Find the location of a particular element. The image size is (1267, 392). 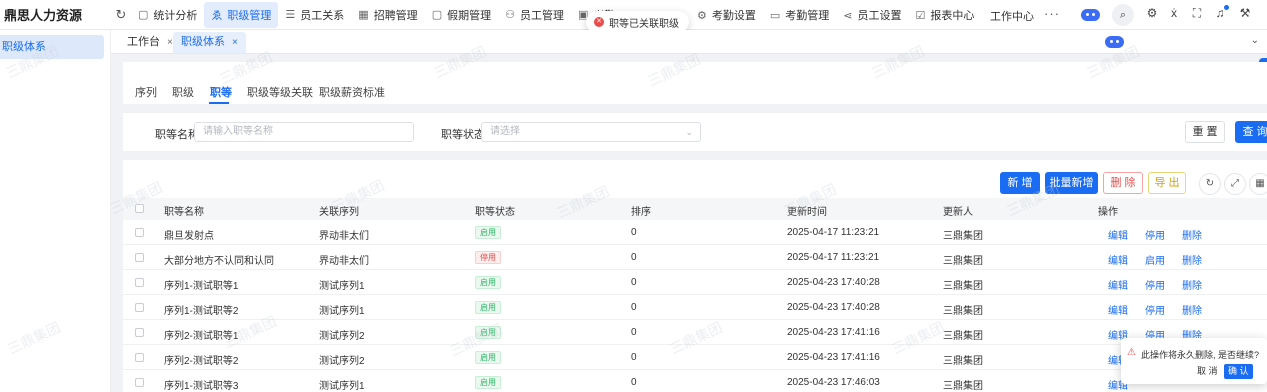

work-center-link: 工作中心 is located at coordinates (1012, 16).